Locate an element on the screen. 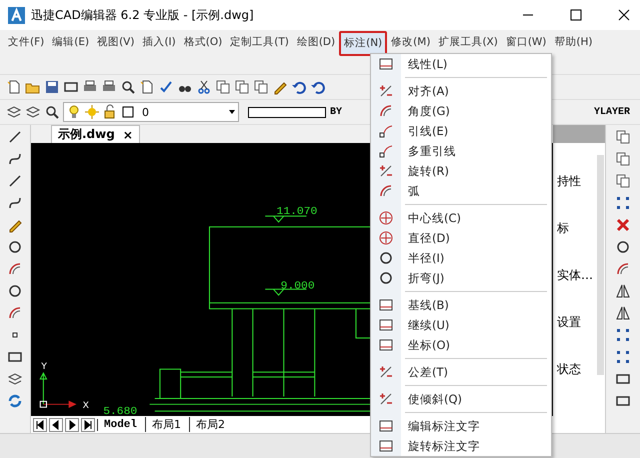  close-tab-button: × is located at coordinates (127, 135).